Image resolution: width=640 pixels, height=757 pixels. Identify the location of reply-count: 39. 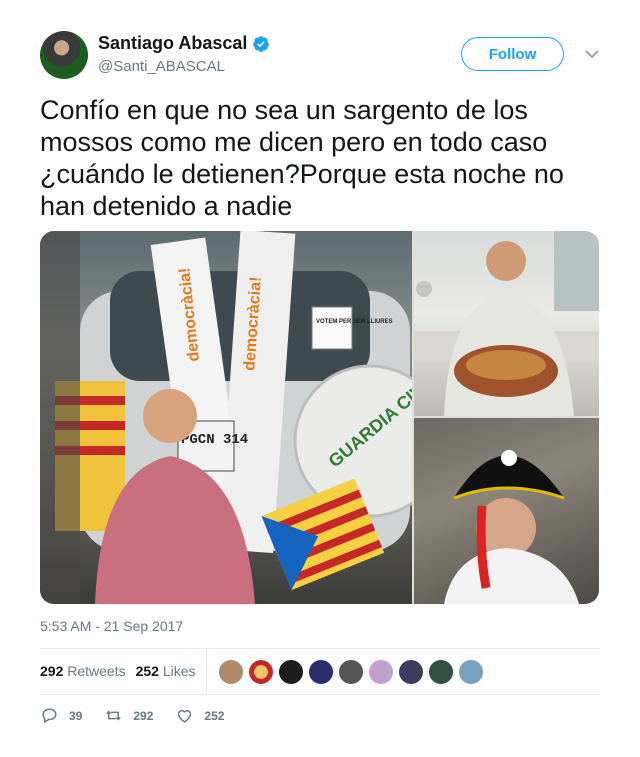
(76, 715).